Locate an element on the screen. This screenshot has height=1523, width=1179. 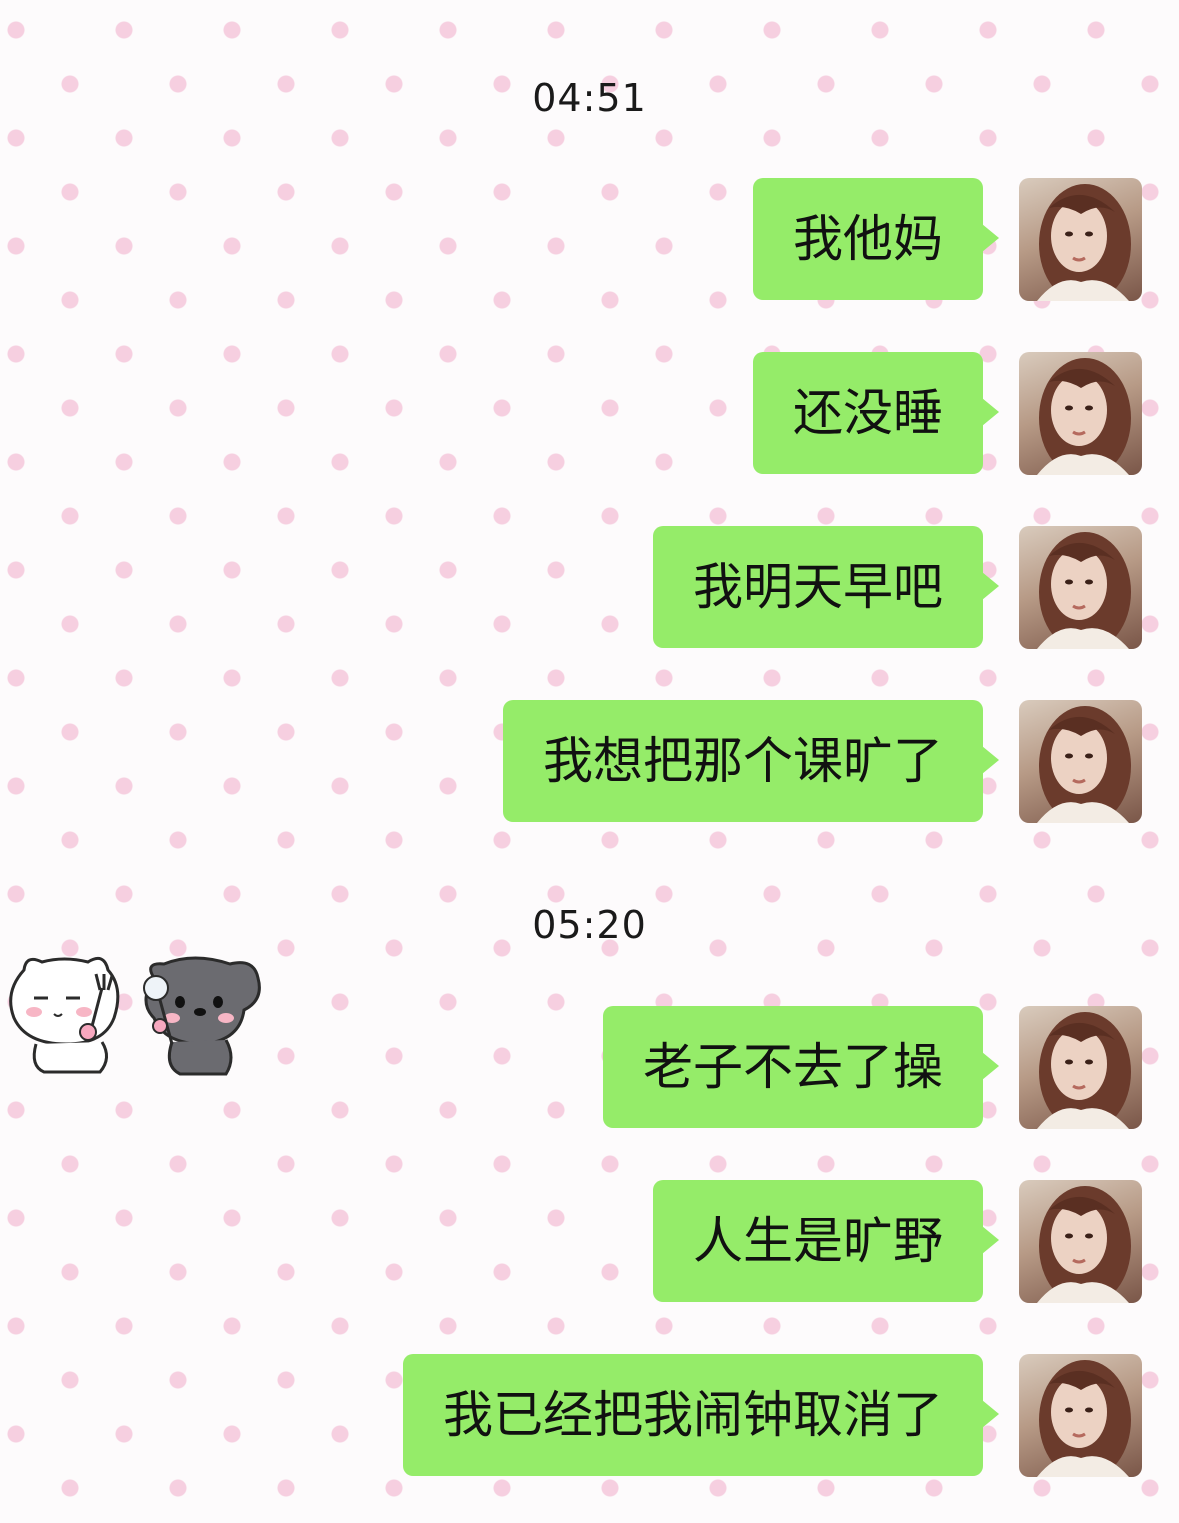
timestamp: 04:51 is located at coordinates (589, 98).